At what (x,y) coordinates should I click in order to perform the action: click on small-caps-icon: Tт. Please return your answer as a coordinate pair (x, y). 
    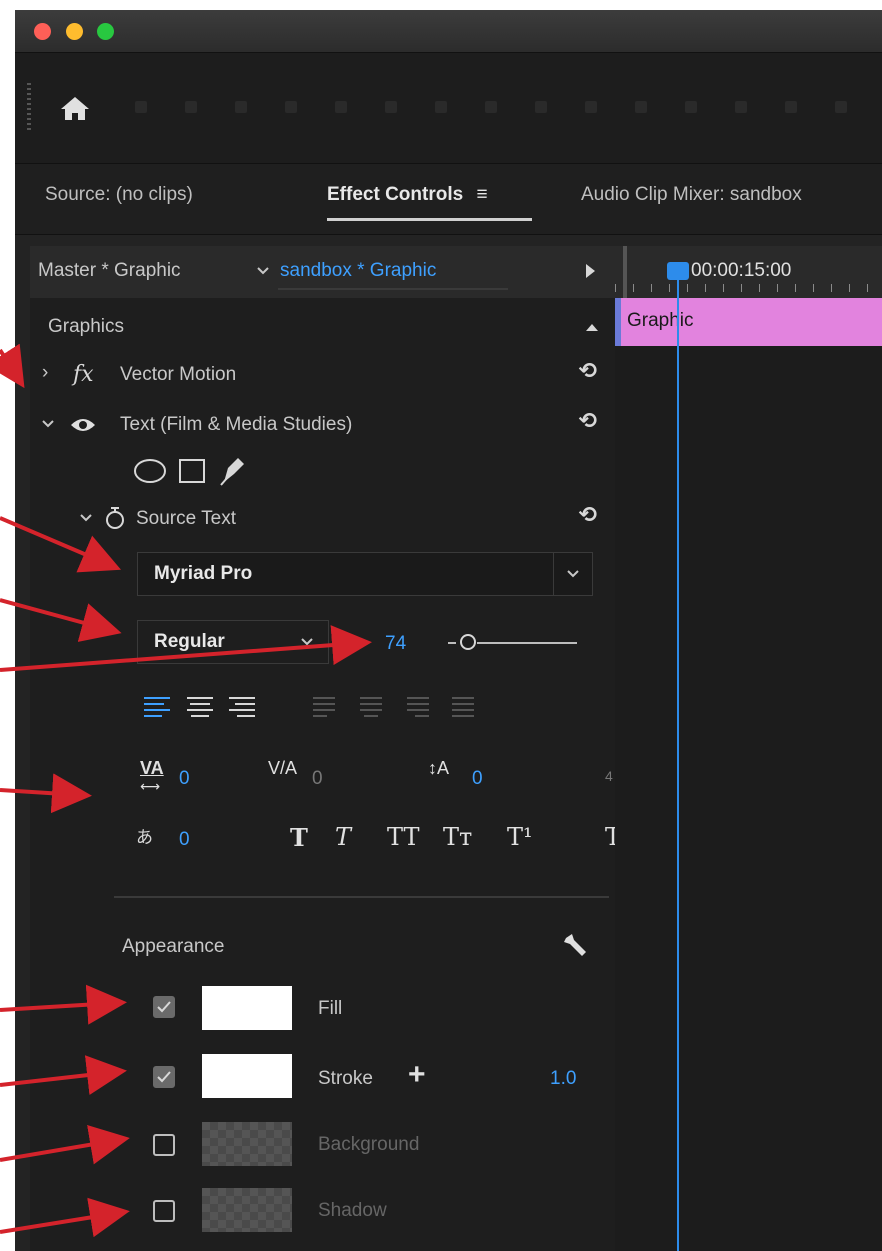
    Looking at the image, I should click on (457, 837).